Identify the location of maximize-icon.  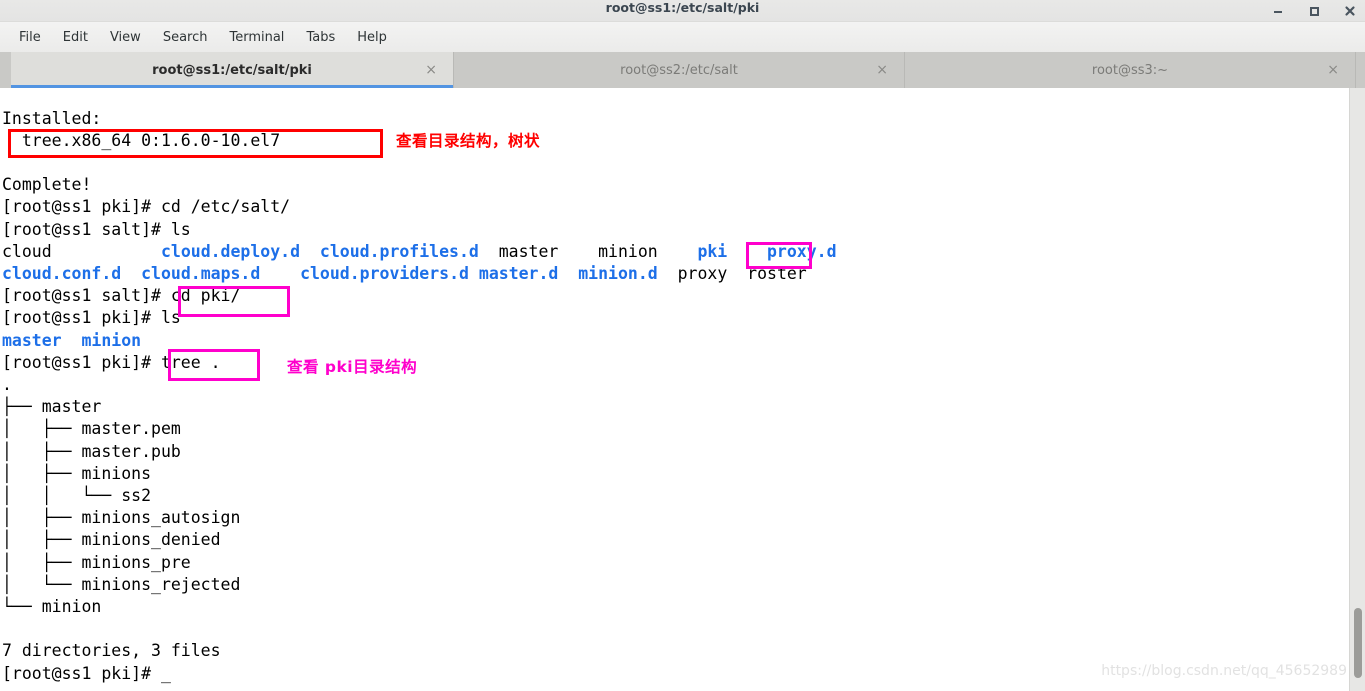
(1314, 11).